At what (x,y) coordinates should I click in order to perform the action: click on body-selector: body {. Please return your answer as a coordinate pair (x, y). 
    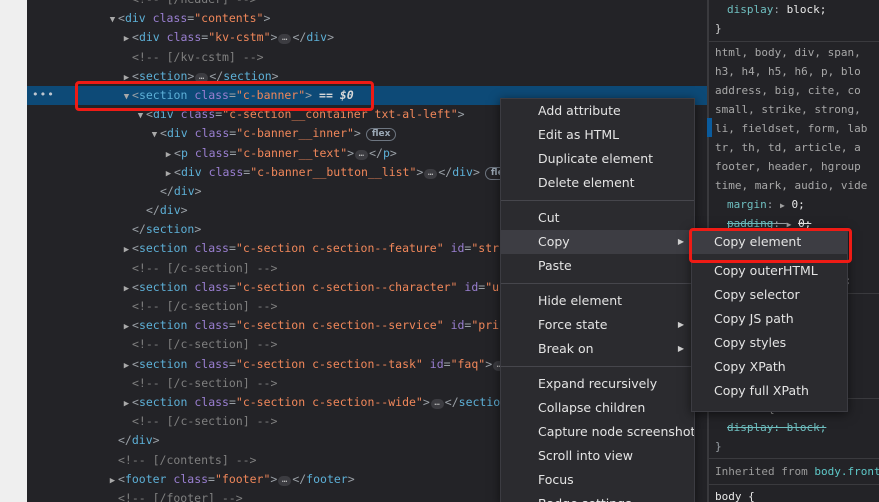
    Looking at the image, I should click on (735, 496).